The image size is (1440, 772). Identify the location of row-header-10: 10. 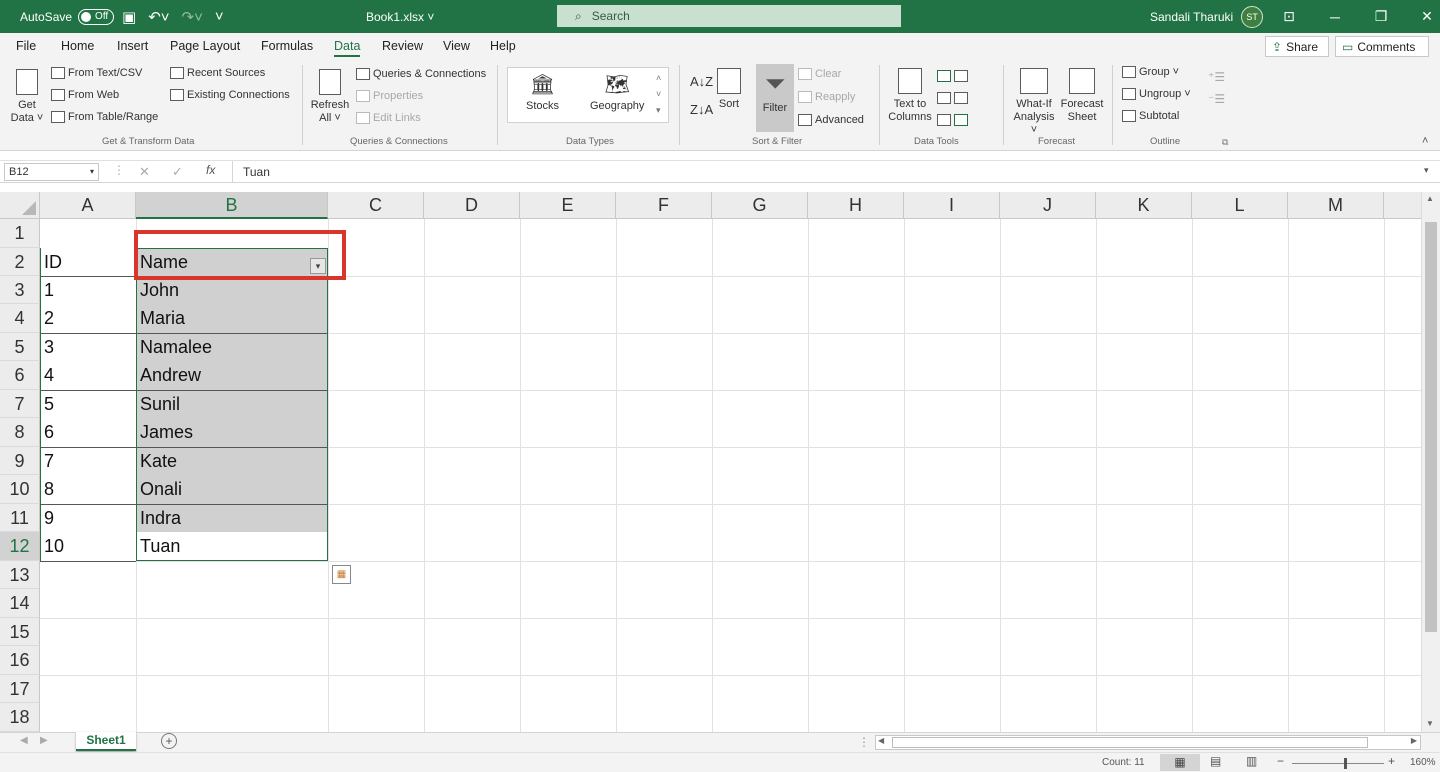
(20, 489).